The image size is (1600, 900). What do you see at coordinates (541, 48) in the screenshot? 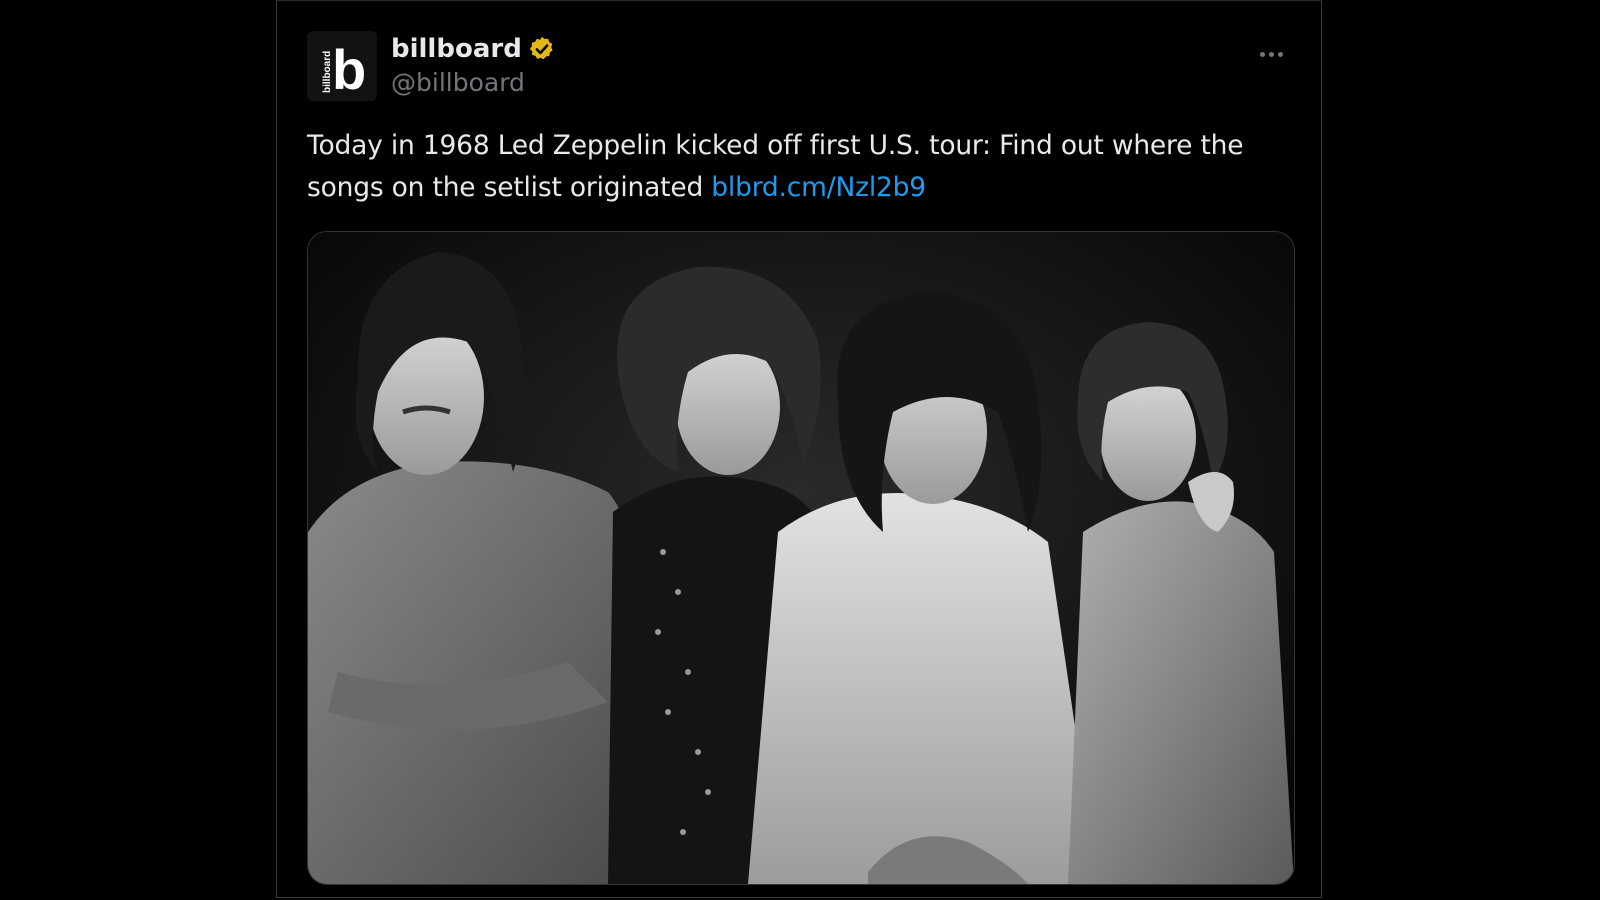
I see `verified-badge-icon` at bounding box center [541, 48].